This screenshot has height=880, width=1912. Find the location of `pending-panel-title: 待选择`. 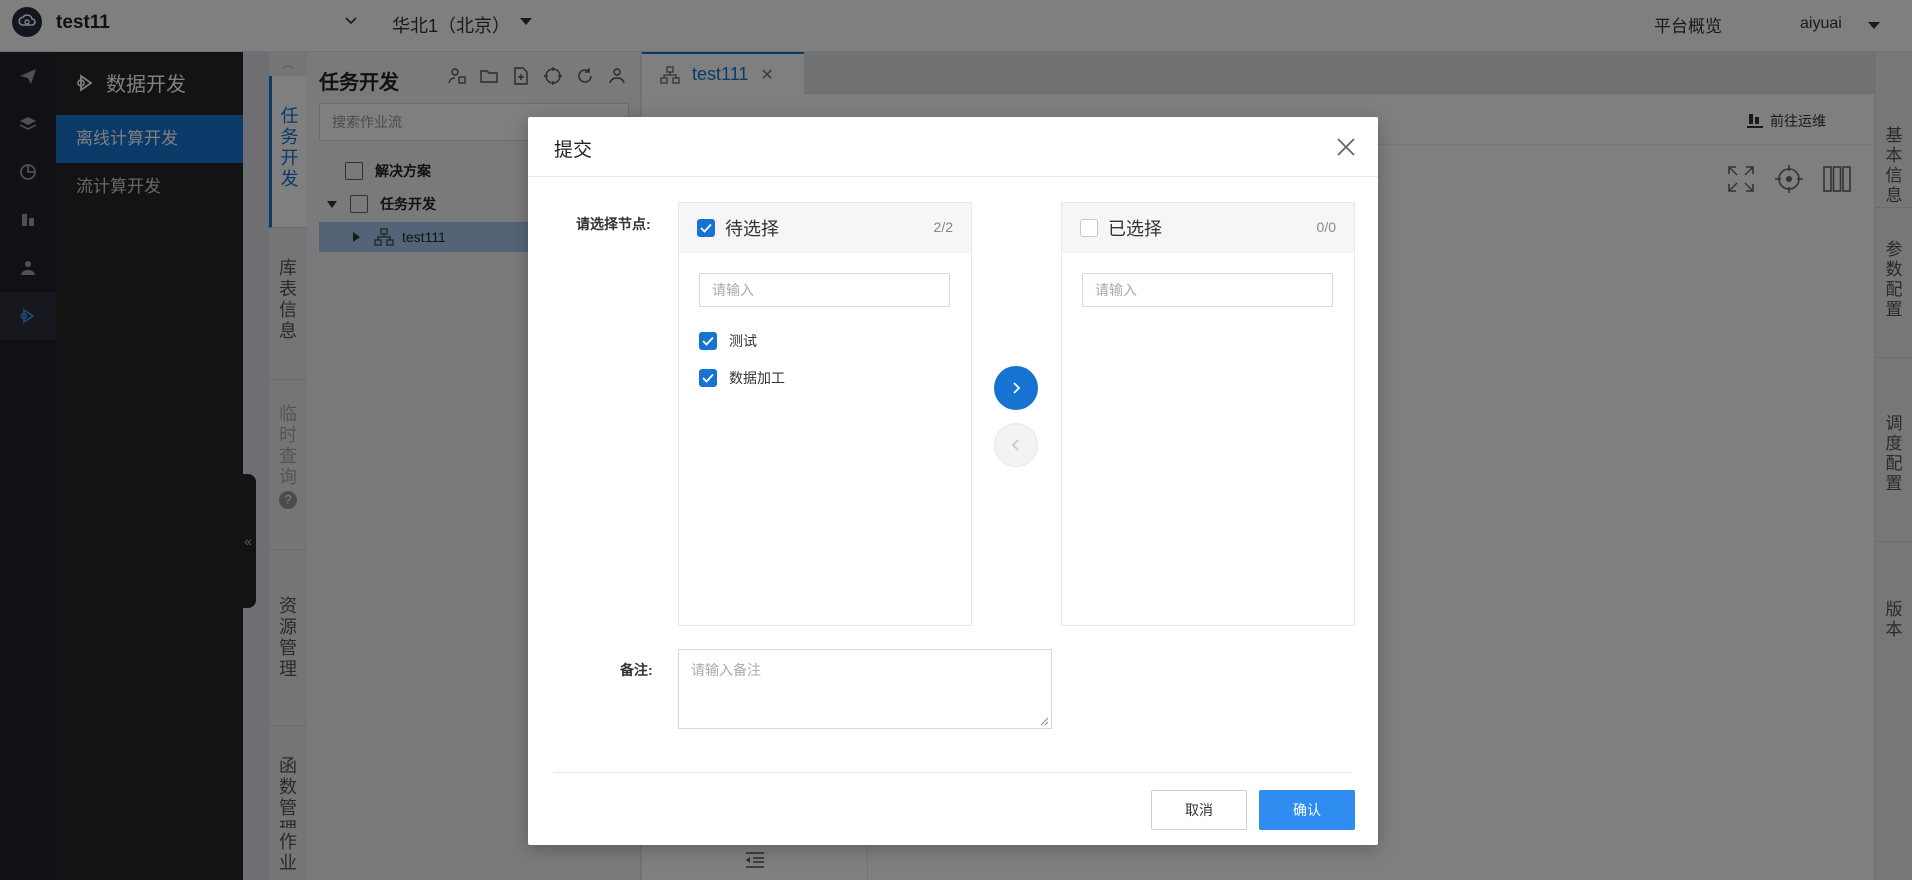

pending-panel-title: 待选择 is located at coordinates (752, 229).